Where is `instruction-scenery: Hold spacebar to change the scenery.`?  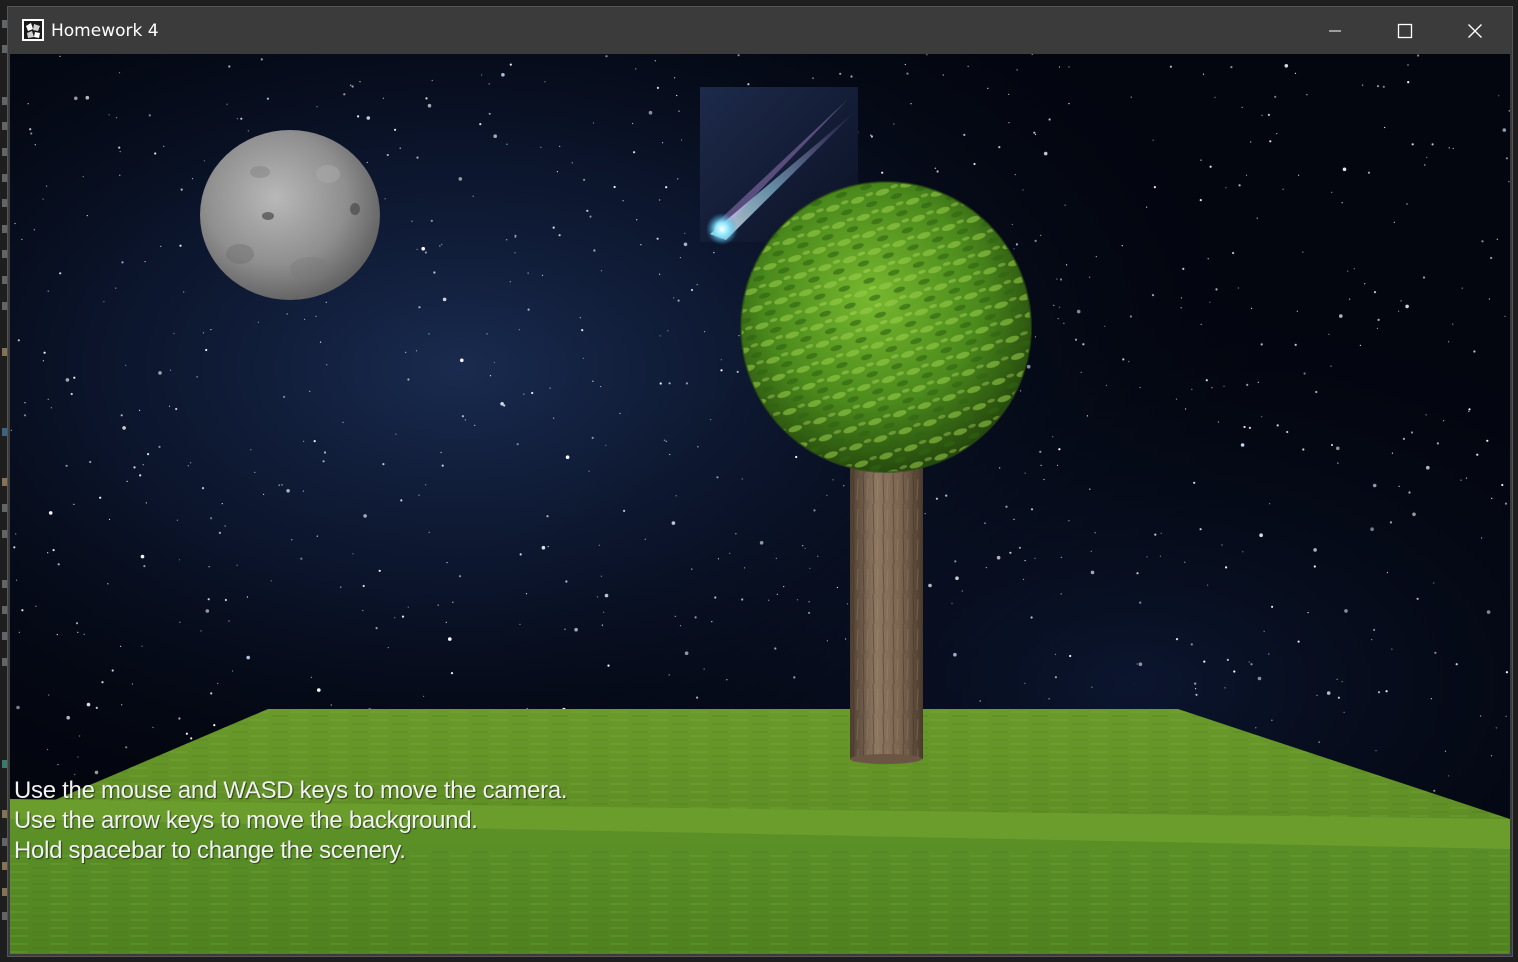
instruction-scenery: Hold spacebar to change the scenery. is located at coordinates (210, 850).